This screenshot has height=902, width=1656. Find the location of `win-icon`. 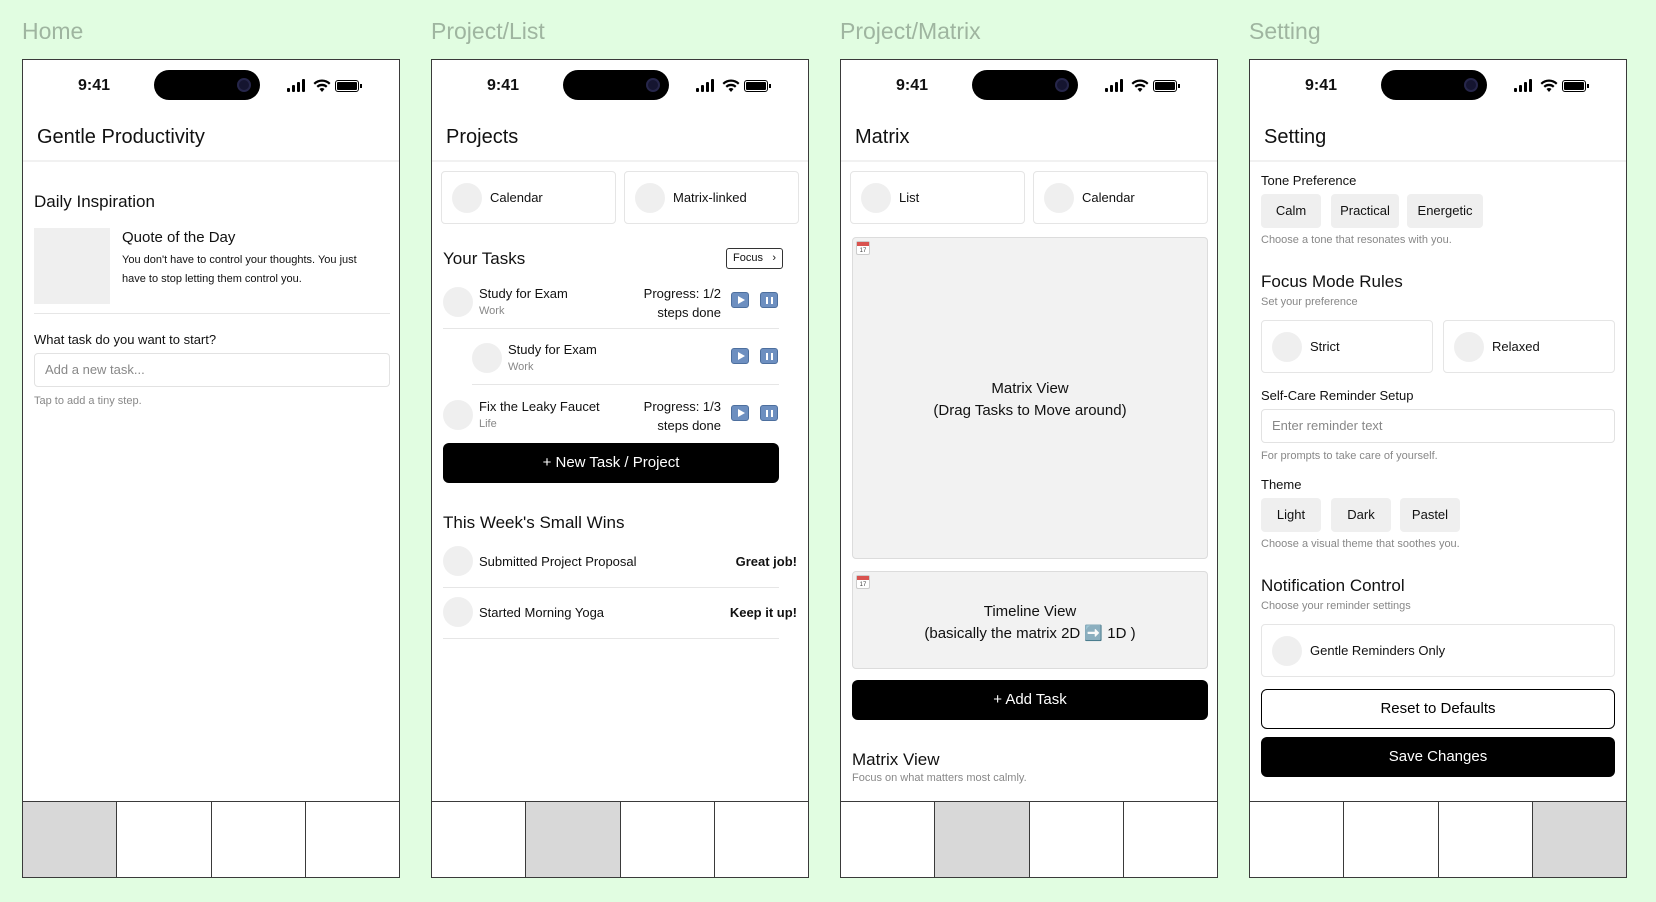

win-icon is located at coordinates (458, 561).